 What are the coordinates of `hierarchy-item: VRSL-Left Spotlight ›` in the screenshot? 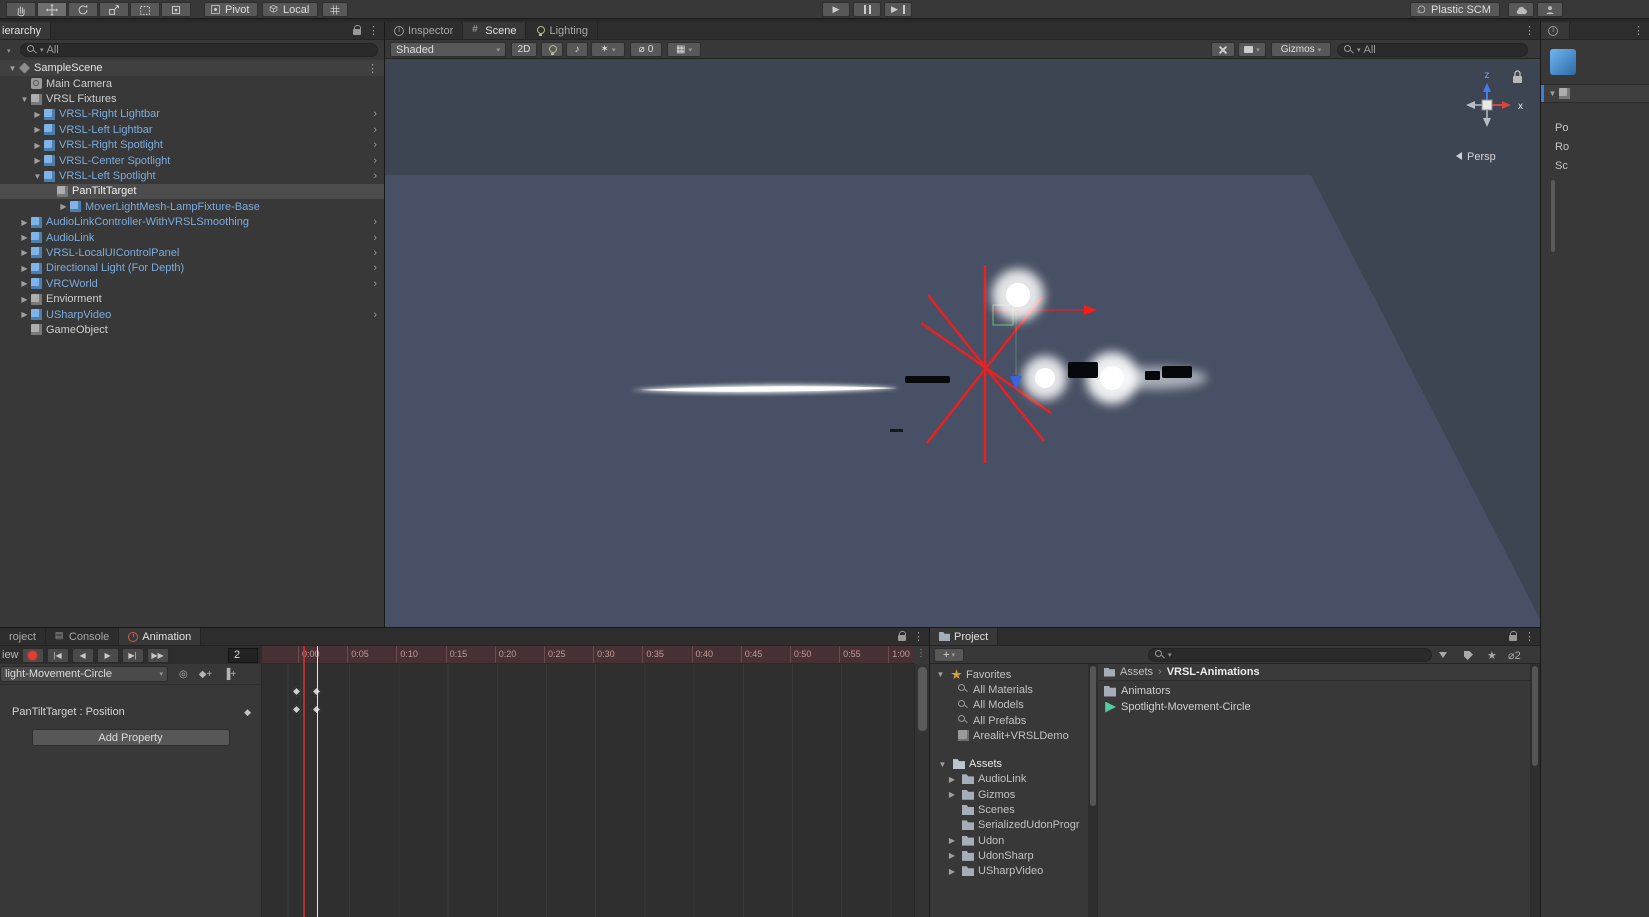 It's located at (192, 175).